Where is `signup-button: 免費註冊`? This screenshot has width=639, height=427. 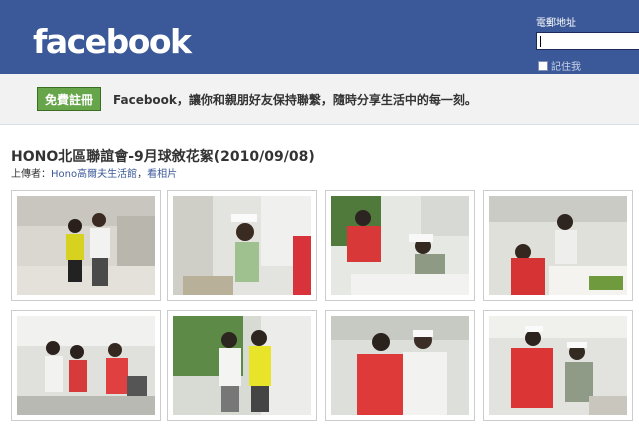
signup-button: 免費註冊 is located at coordinates (69, 99).